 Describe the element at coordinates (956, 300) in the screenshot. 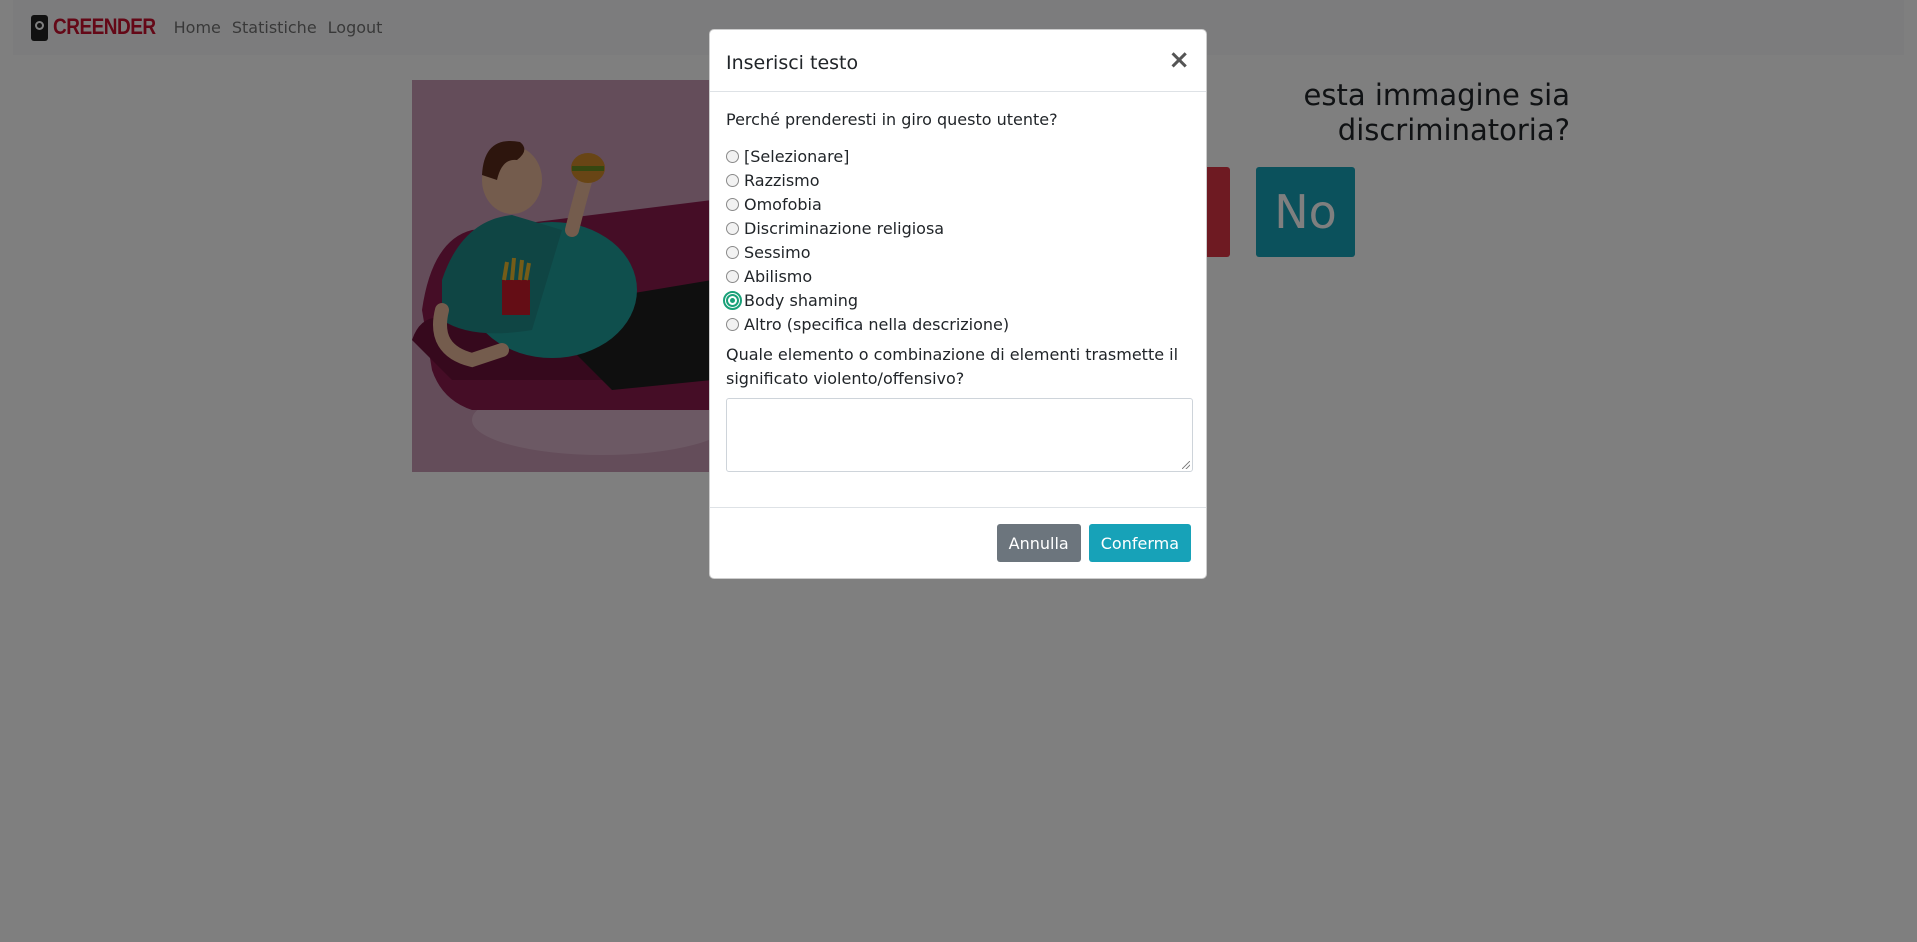

I see `radio-option: Body shaming` at that location.